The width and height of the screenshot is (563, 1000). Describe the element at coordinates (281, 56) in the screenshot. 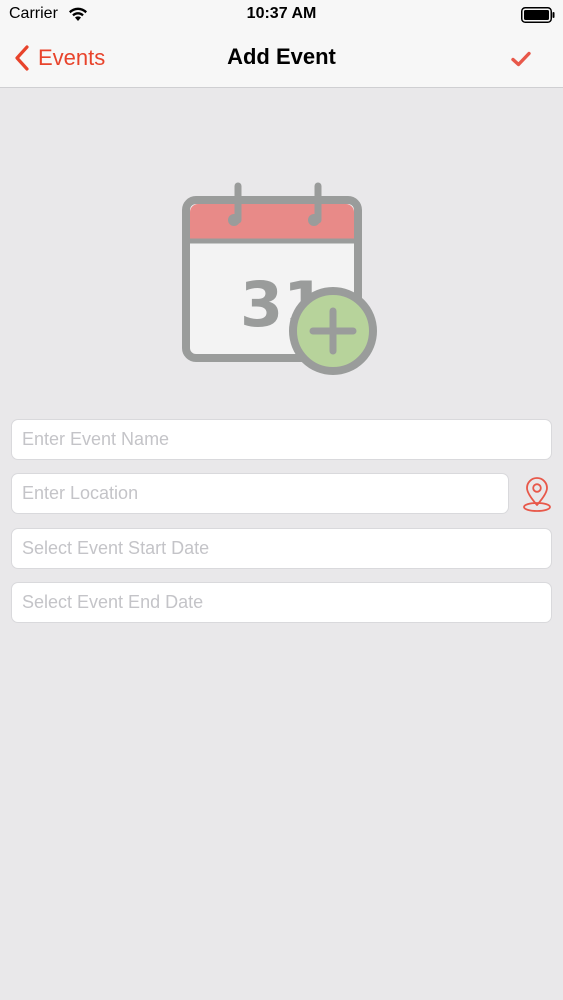

I see `page-title: Add Event` at that location.